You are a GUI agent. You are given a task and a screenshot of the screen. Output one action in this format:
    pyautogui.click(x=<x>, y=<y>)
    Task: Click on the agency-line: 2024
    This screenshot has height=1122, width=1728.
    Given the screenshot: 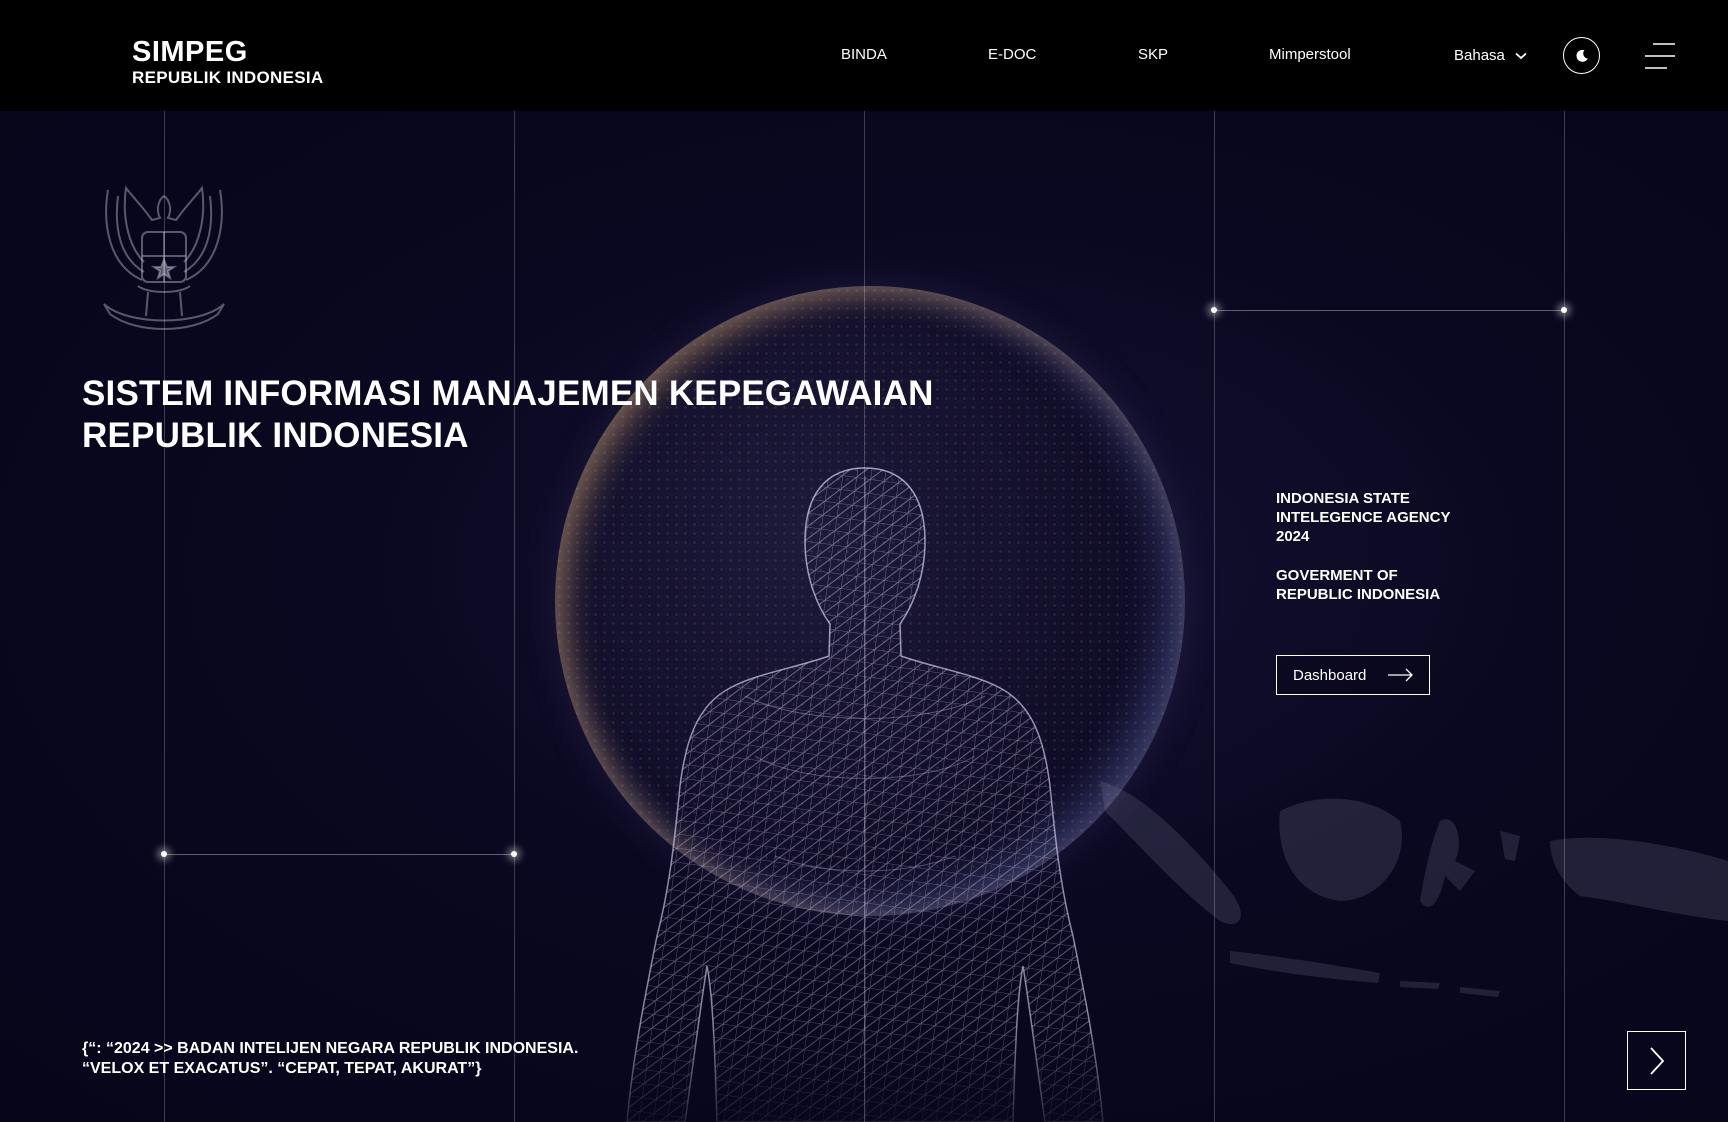 What is the action you would take?
    pyautogui.click(x=1293, y=536)
    